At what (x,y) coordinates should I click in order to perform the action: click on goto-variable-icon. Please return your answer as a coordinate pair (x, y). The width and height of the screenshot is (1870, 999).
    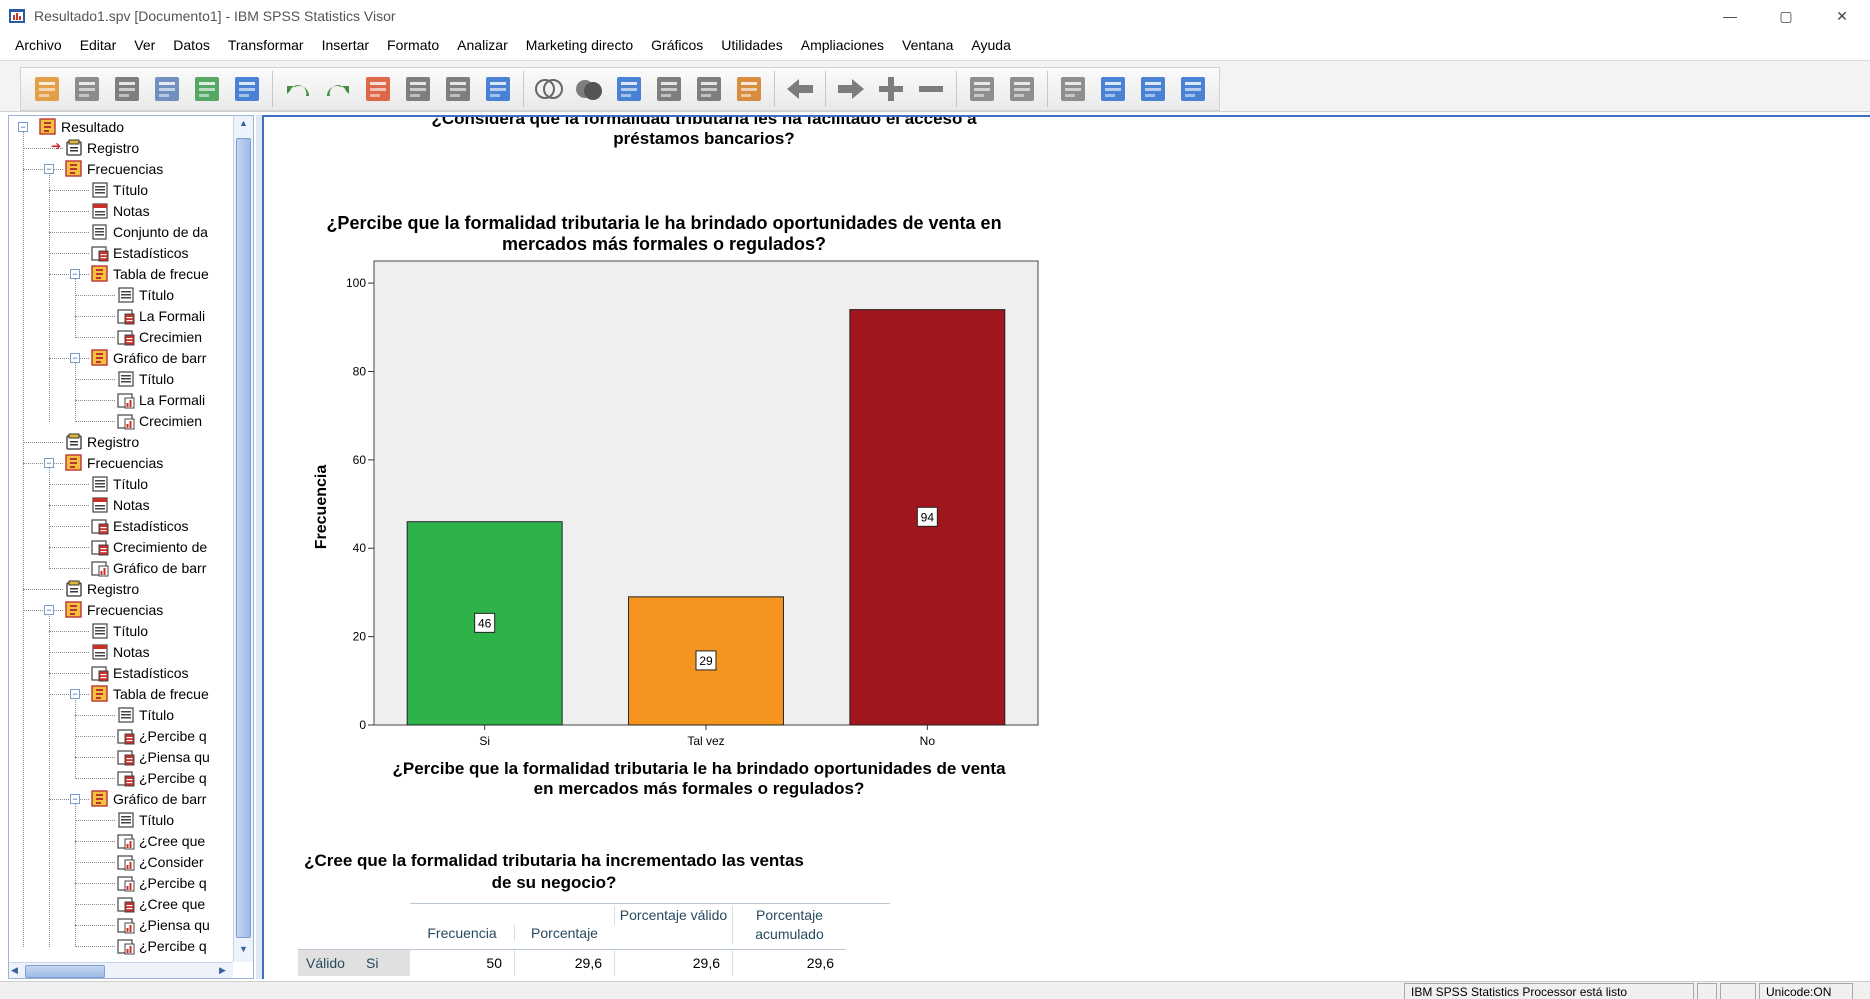
    Looking at the image, I should click on (458, 89).